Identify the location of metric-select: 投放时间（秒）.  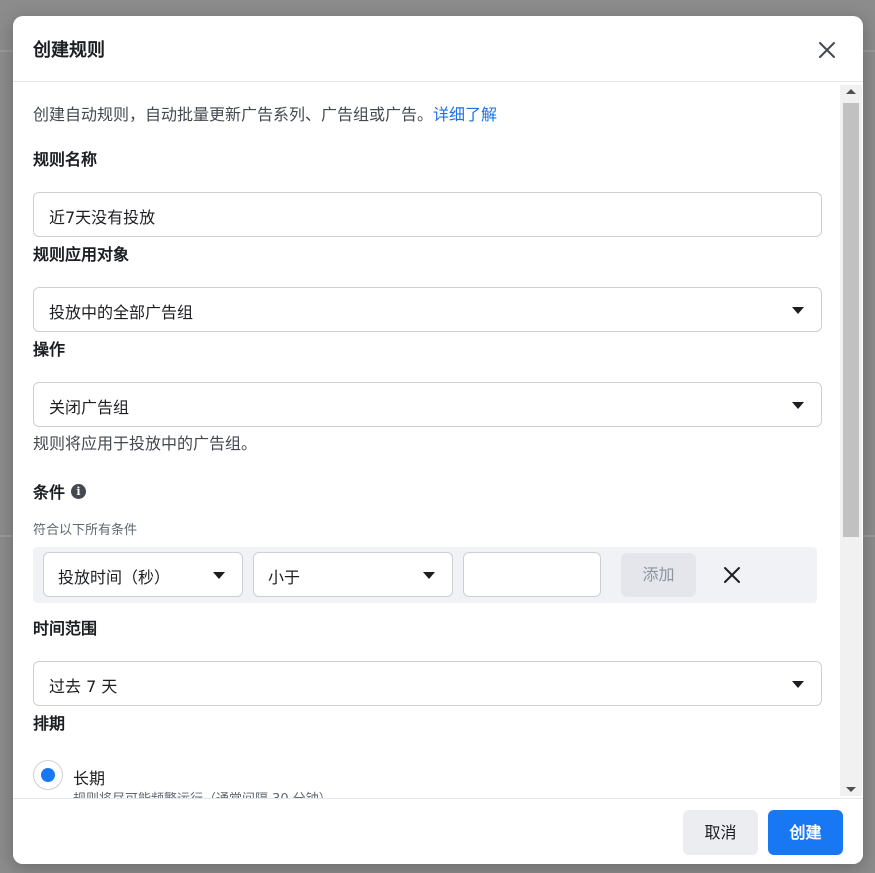
(143, 574).